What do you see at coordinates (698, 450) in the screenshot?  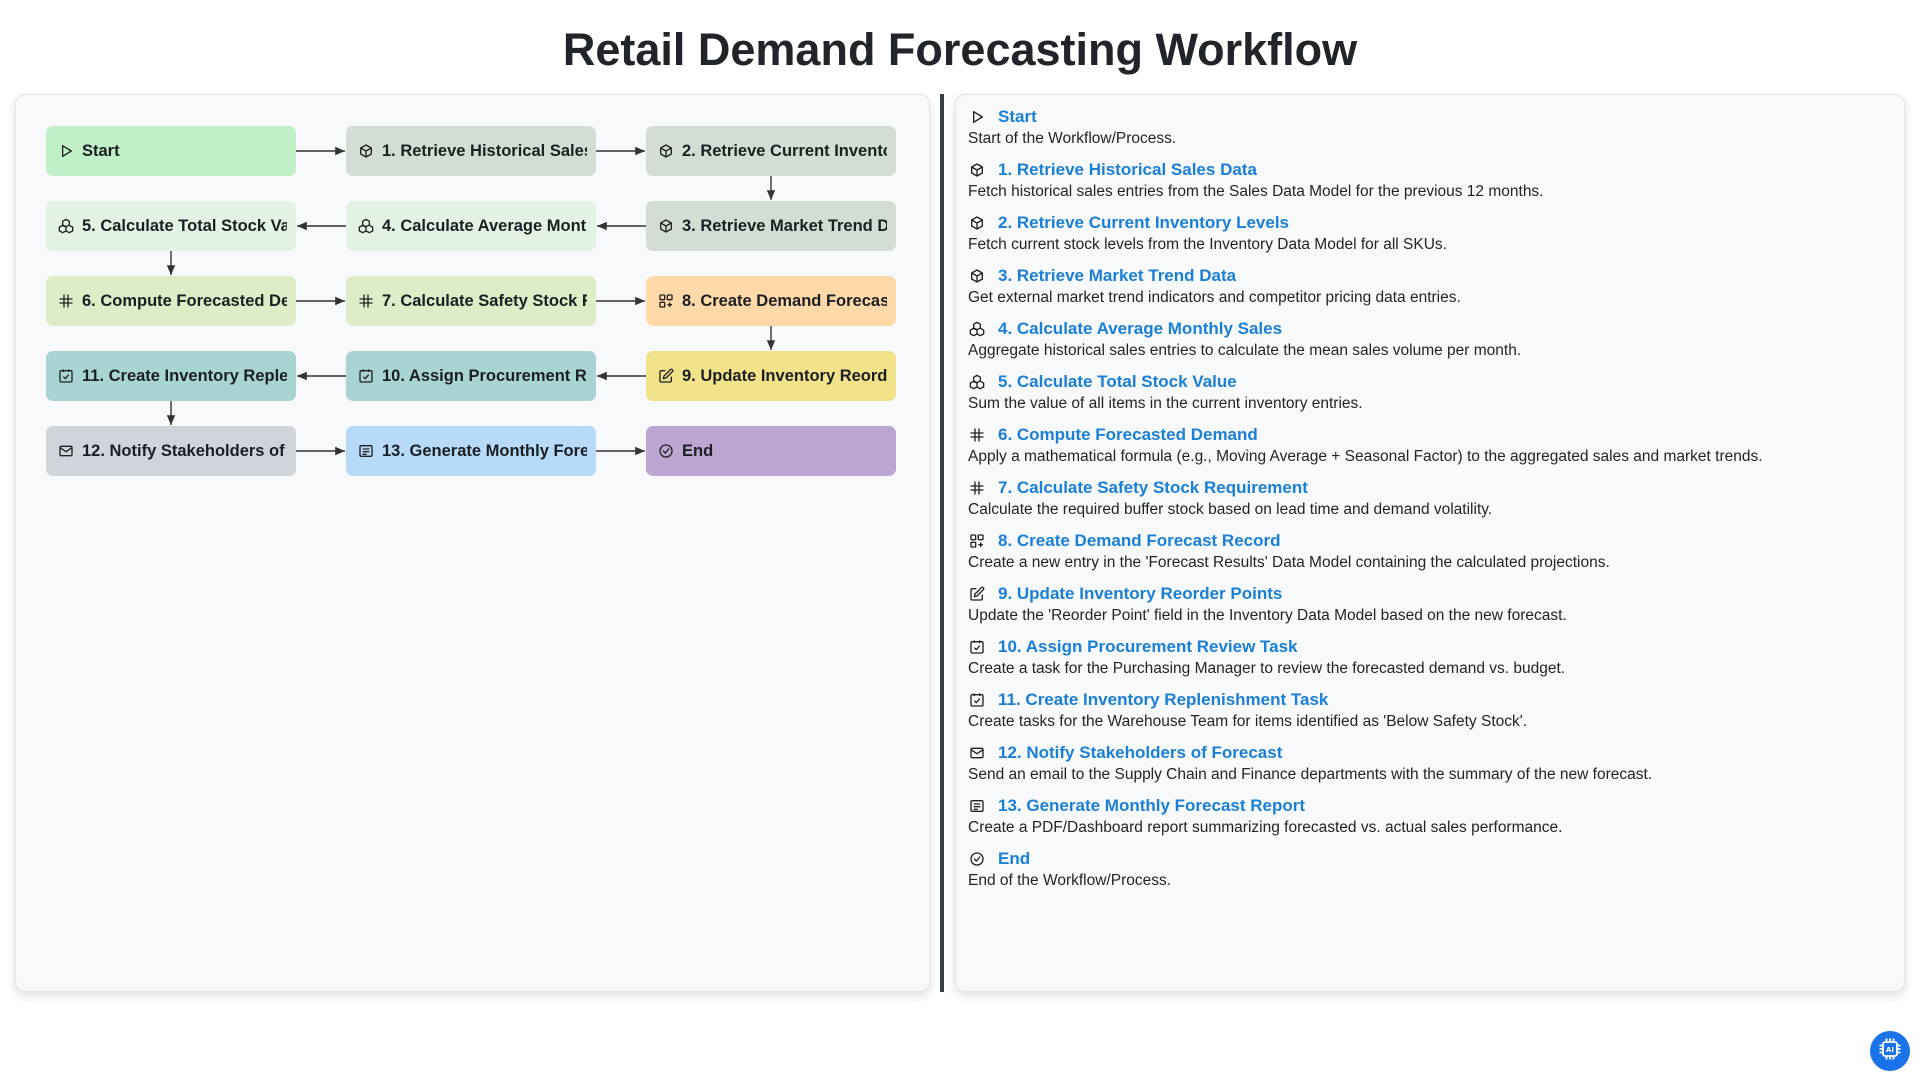 I see `flow-node-label: End` at bounding box center [698, 450].